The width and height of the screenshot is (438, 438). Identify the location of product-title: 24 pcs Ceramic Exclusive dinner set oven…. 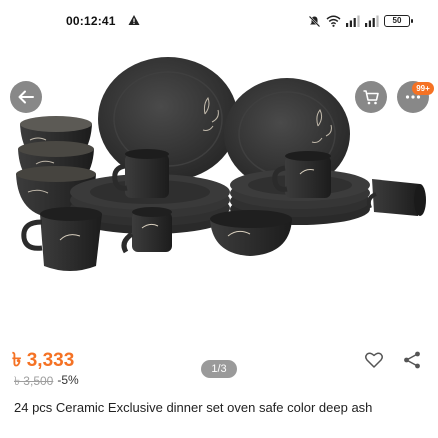
(193, 407).